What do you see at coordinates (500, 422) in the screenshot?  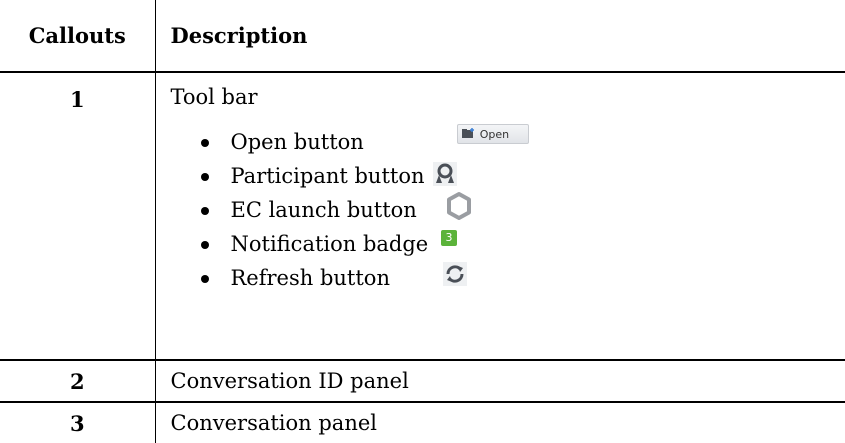 I see `callout-description: Conversation panel` at bounding box center [500, 422].